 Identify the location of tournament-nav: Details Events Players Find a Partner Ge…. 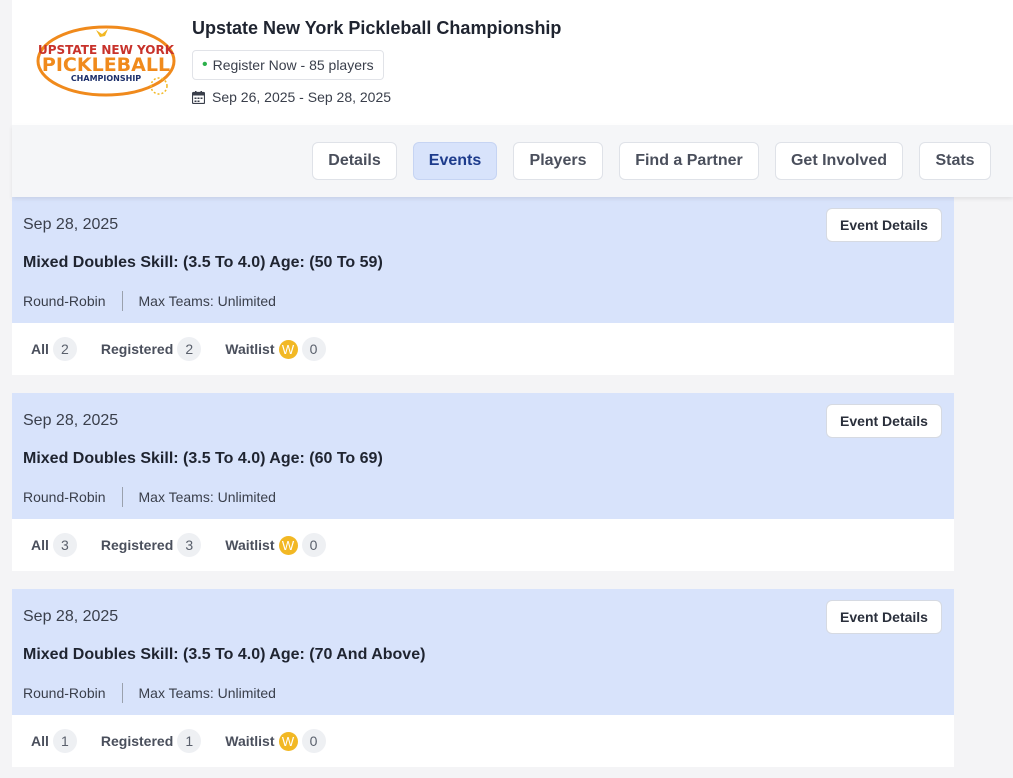
(512, 161).